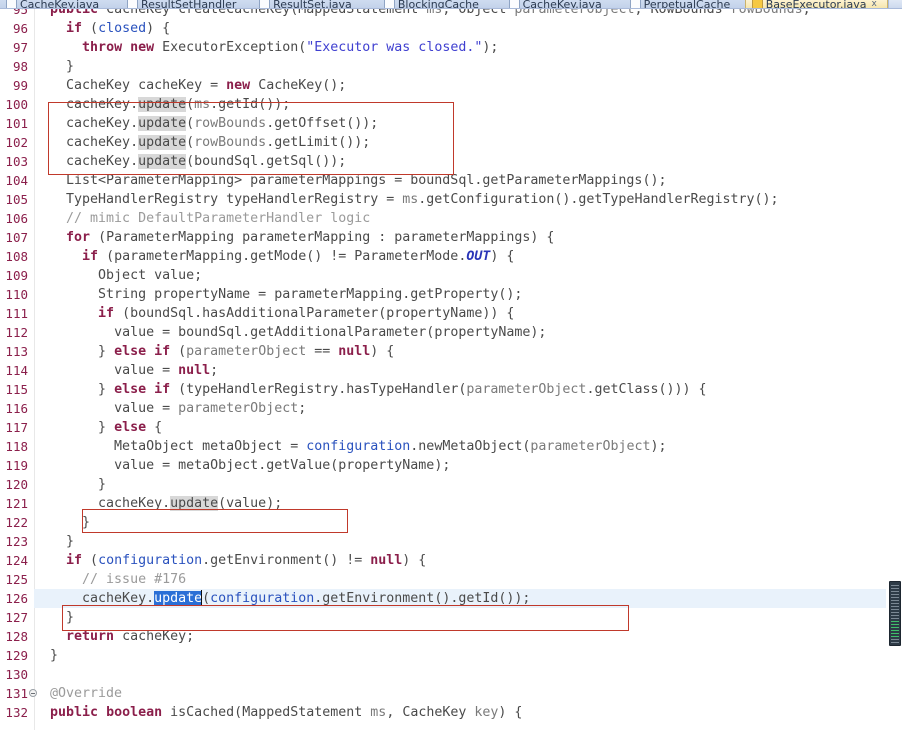 Image resolution: width=902 pixels, height=730 pixels. What do you see at coordinates (895, 4) in the screenshot?
I see `tab-overflow-button` at bounding box center [895, 4].